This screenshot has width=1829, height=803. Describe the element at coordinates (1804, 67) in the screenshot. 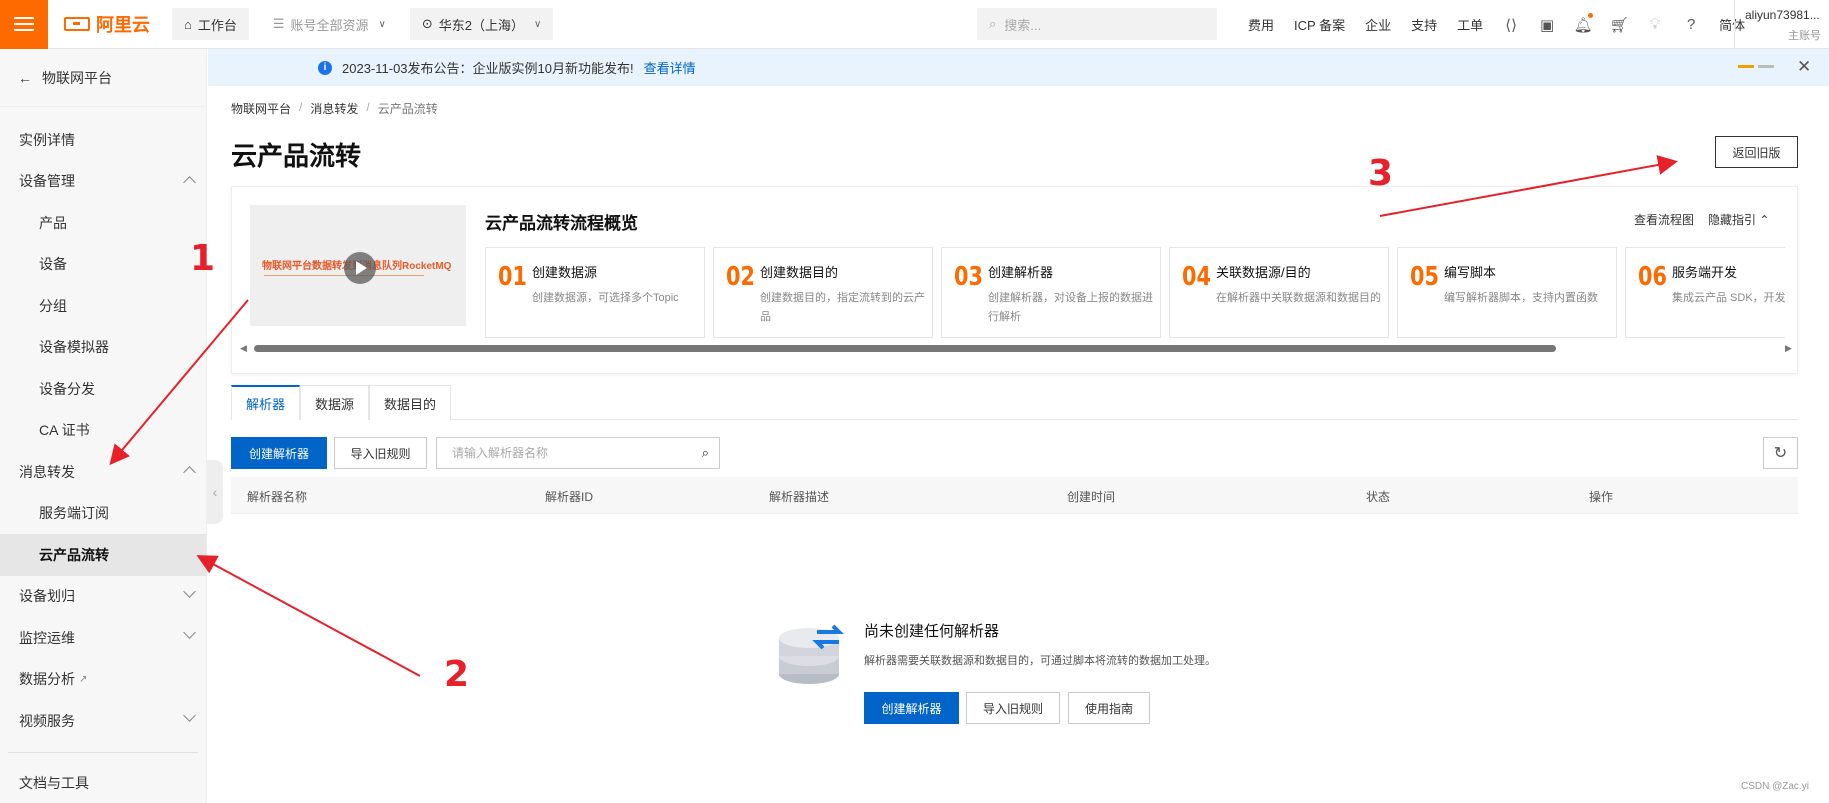

I see `close-icon: ✕` at that location.